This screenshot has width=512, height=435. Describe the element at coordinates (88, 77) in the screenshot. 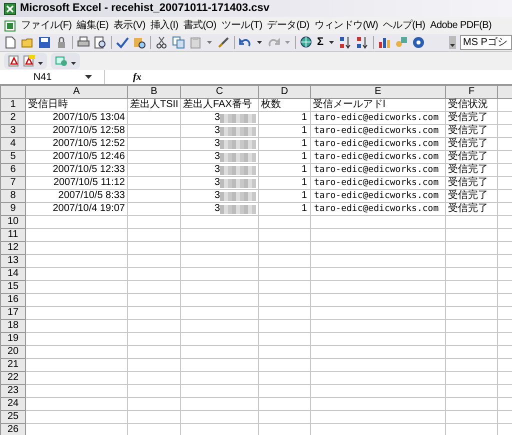

I see `dropdown-arrow-icon` at that location.